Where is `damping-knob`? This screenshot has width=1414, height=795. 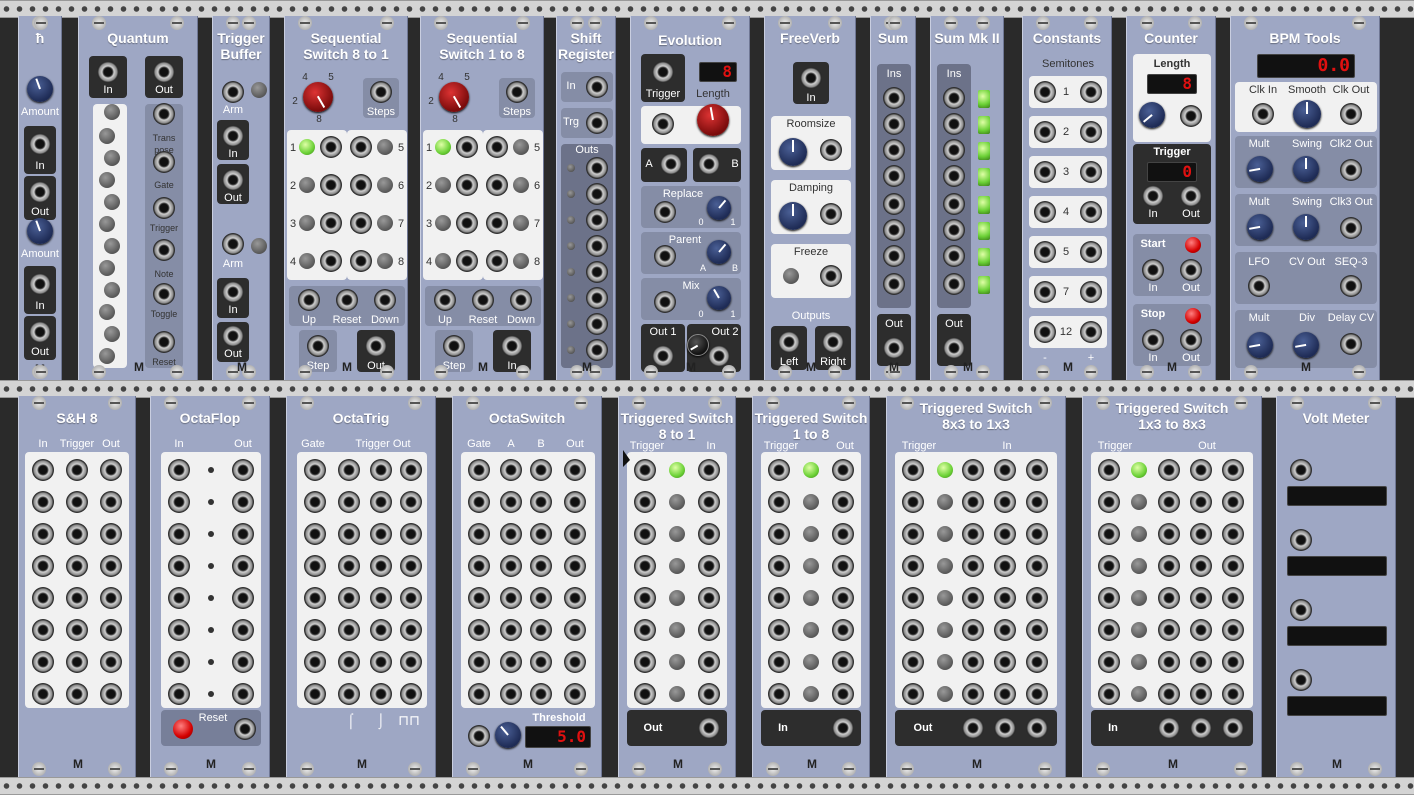
damping-knob is located at coordinates (793, 216).